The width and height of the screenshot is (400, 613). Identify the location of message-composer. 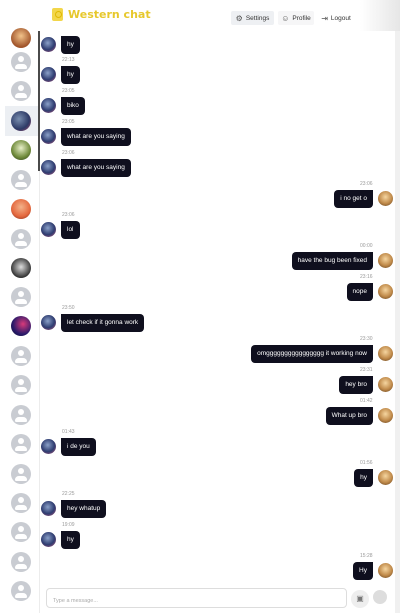
(196, 599).